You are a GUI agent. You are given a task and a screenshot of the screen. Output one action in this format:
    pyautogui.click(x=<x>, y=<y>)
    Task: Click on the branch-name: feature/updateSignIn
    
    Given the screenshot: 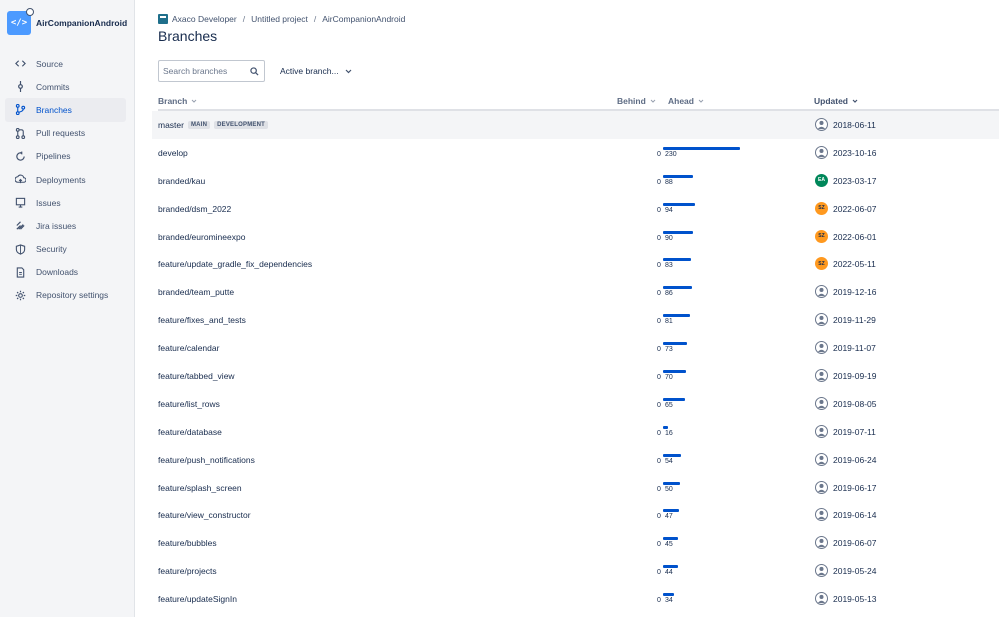 What is the action you would take?
    pyautogui.click(x=197, y=599)
    